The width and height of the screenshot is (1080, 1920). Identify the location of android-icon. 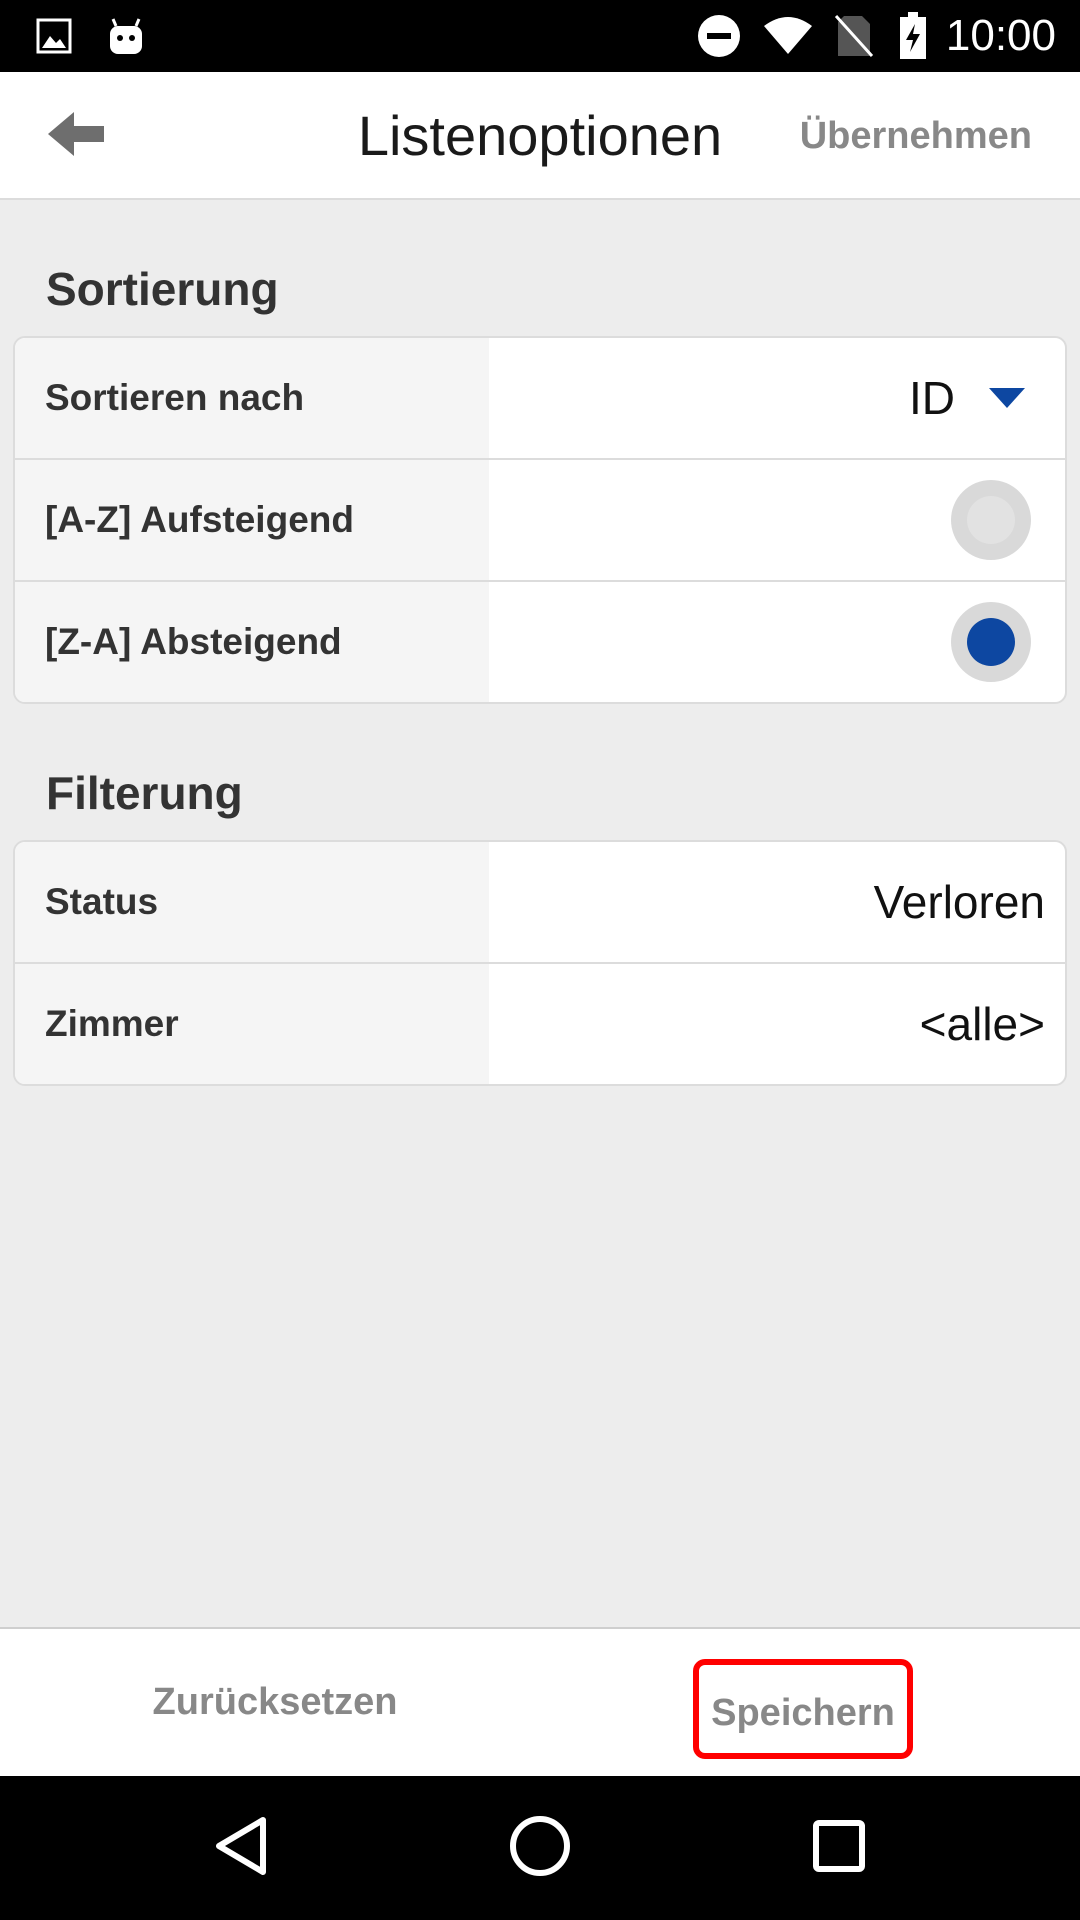
(126, 36).